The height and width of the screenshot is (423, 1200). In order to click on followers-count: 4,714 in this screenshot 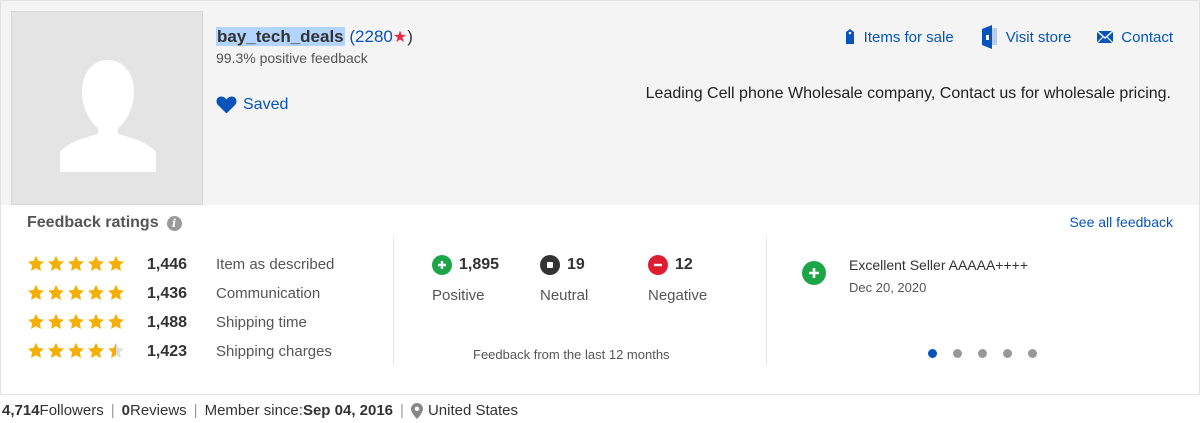, I will do `click(21, 410)`.